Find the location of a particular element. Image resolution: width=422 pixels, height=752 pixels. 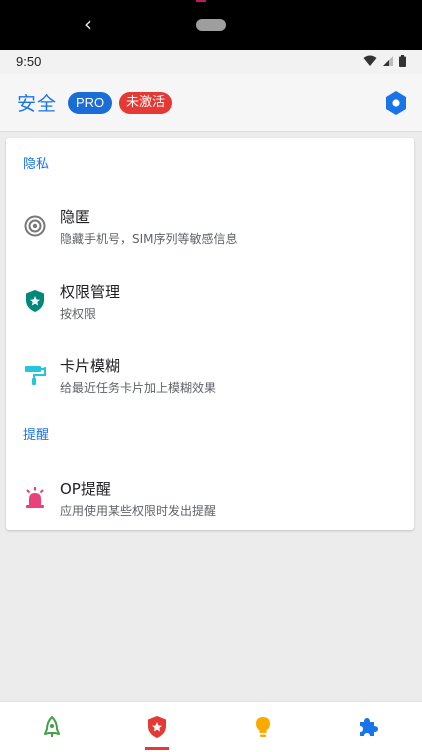

list-item-title: OP提醒 is located at coordinates (85, 489).